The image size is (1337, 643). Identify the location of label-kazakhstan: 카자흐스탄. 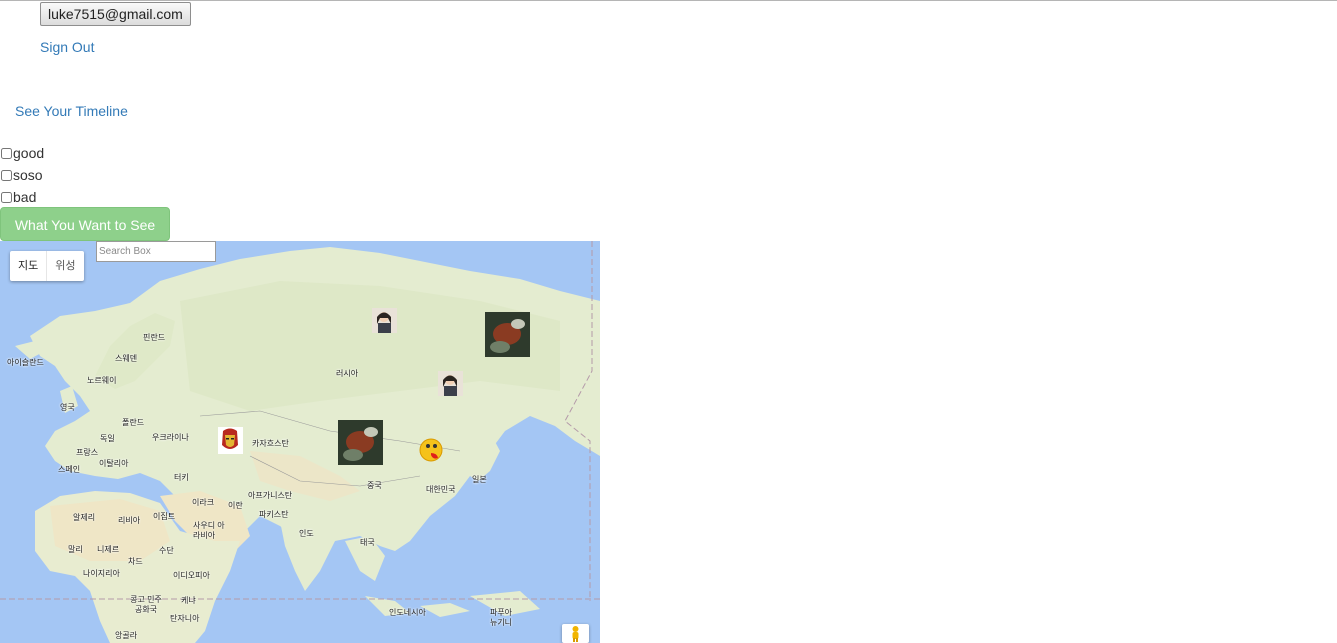
(270, 443).